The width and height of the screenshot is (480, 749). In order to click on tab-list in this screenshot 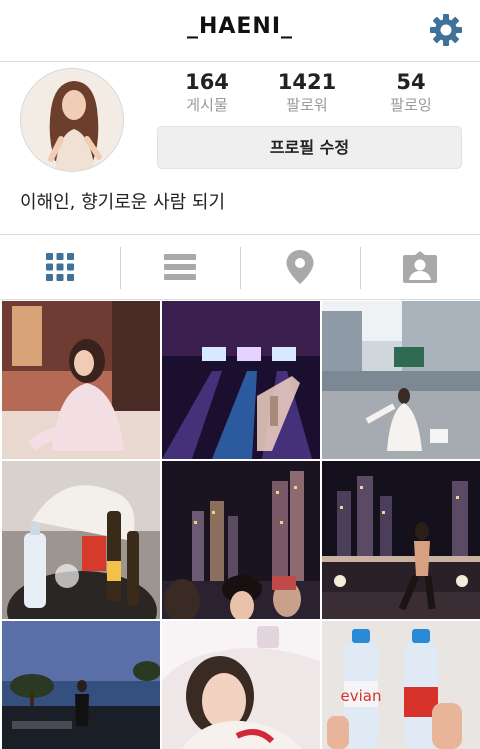, I will do `click(180, 267)`.